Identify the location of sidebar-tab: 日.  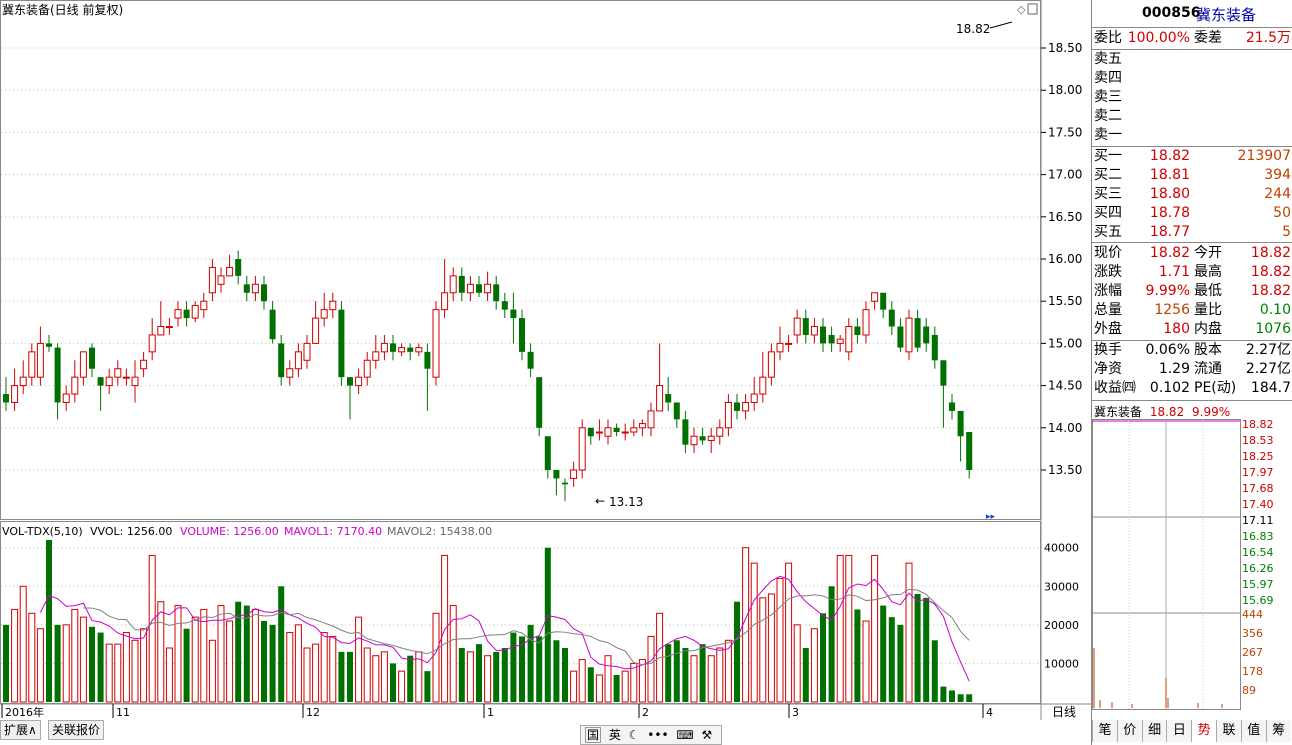
(1179, 731).